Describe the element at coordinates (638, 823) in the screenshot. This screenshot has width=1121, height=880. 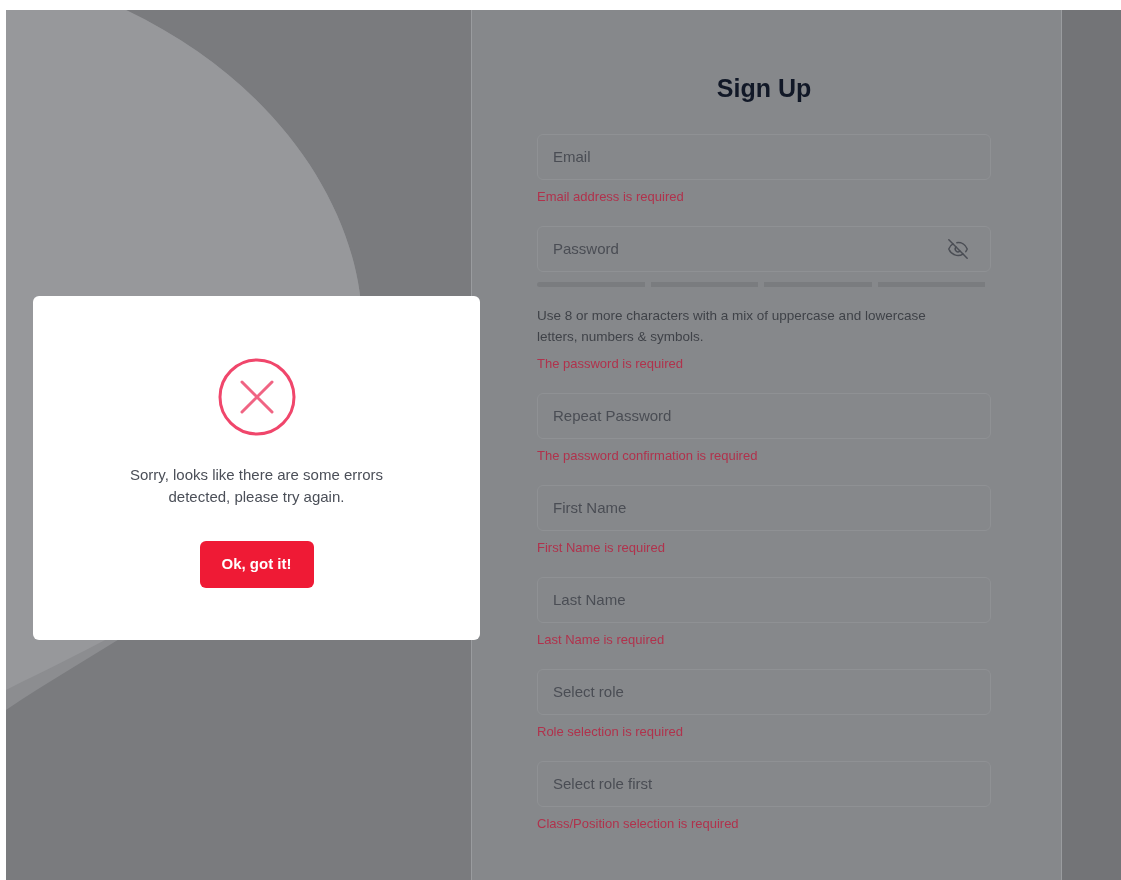
I see `error-message: Class/Position selection is required` at that location.